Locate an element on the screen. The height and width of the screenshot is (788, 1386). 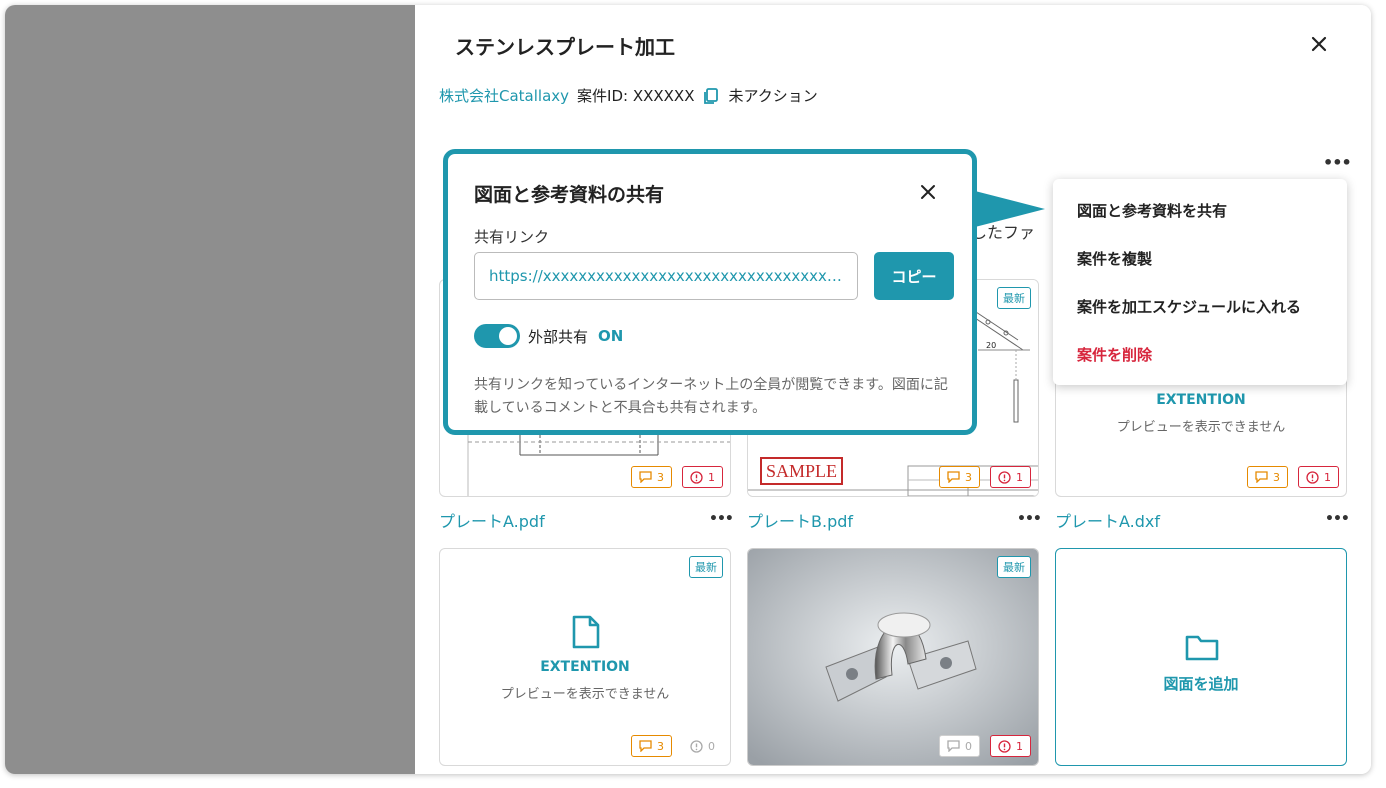
file-name-plate-b-pdf: プレートB.pdf is located at coordinates (800, 520).